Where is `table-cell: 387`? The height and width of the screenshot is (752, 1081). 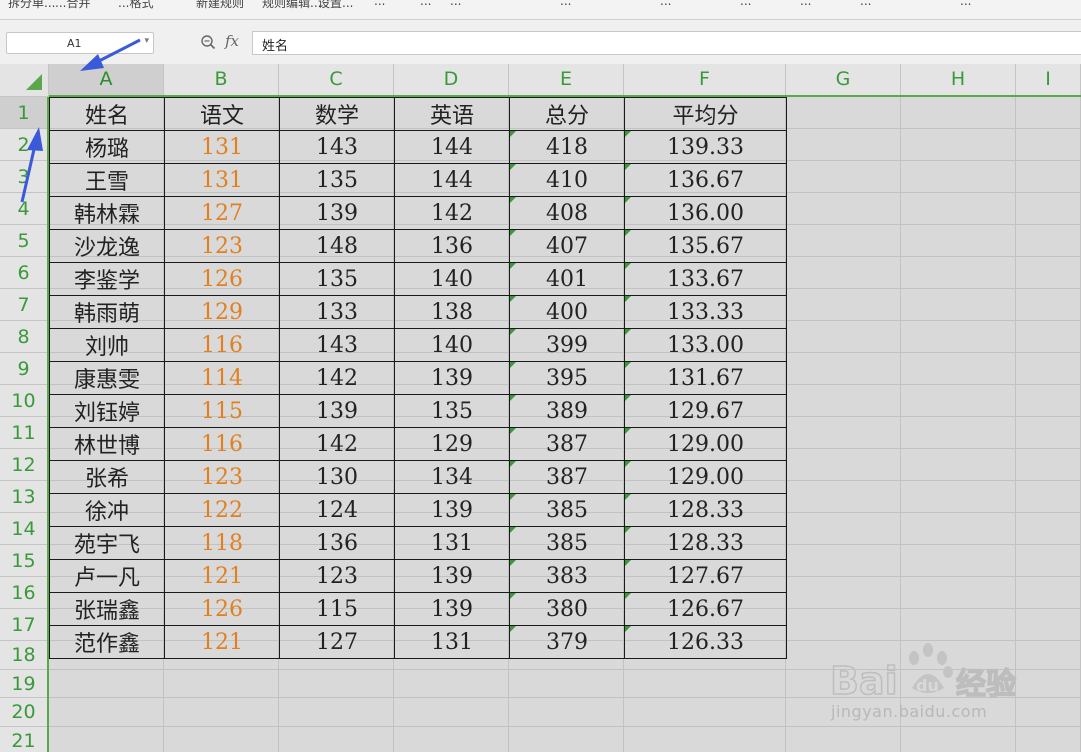 table-cell: 387 is located at coordinates (567, 444).